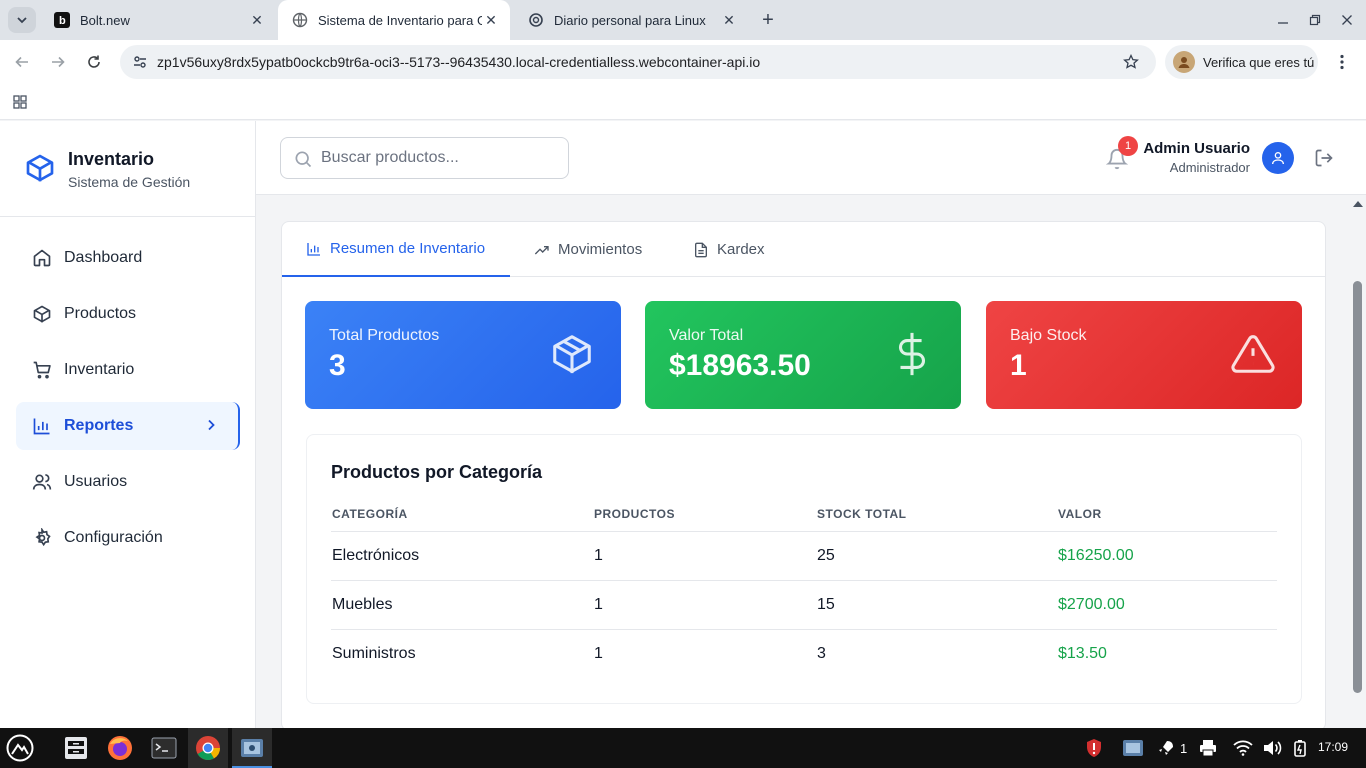 The image size is (1366, 768). I want to click on column-header: CATEGORÍA, so click(462, 514).